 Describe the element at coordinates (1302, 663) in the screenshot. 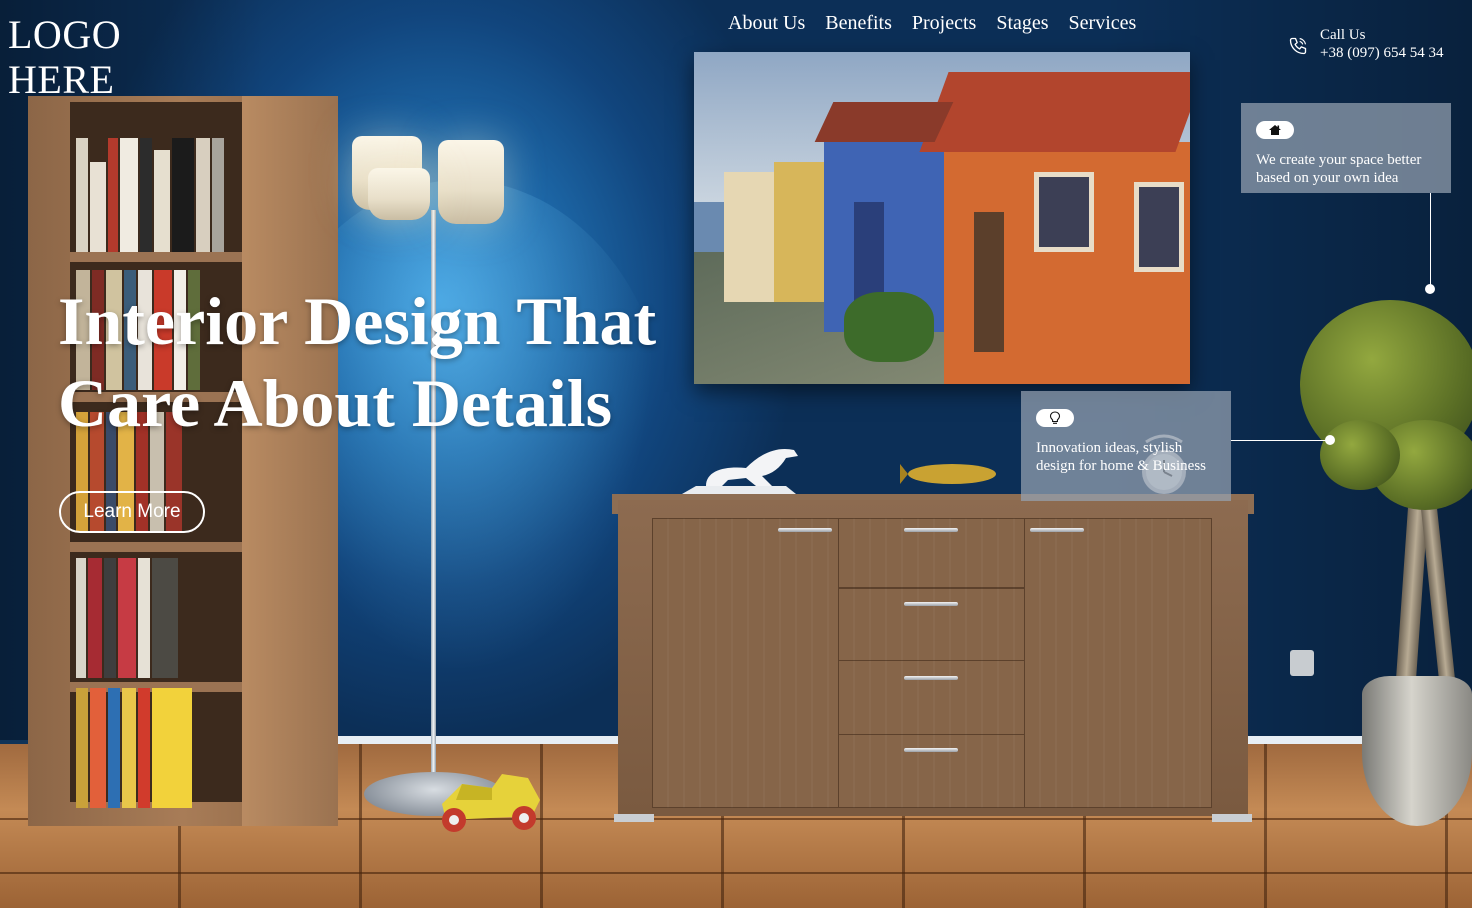

I see `wall-outlet` at that location.